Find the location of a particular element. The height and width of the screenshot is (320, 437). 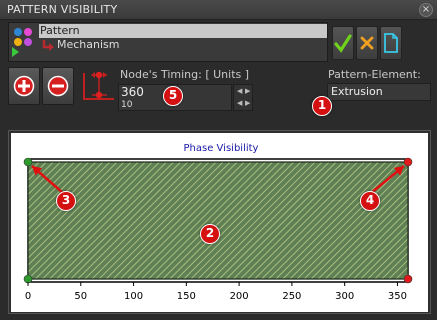

pattern-tree: Pattern Mechanism is located at coordinates (168, 42).